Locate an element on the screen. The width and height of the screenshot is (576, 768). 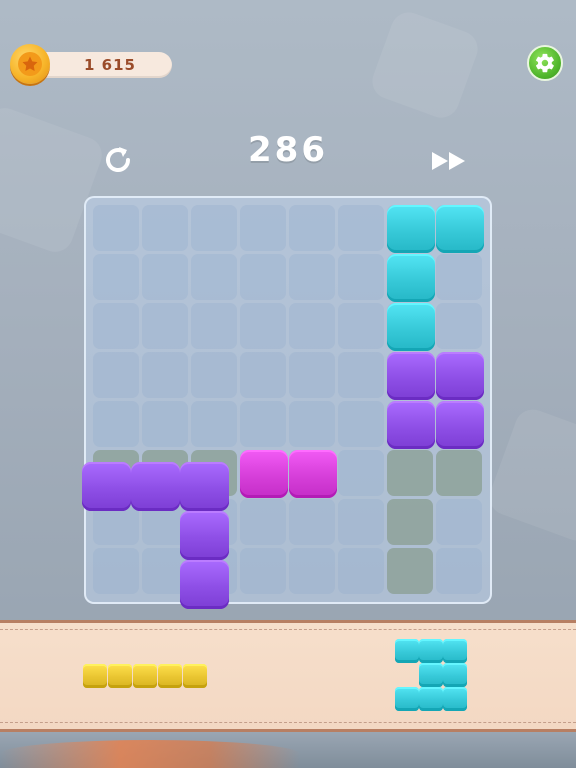
fast-forward-icon is located at coordinates (448, 161).